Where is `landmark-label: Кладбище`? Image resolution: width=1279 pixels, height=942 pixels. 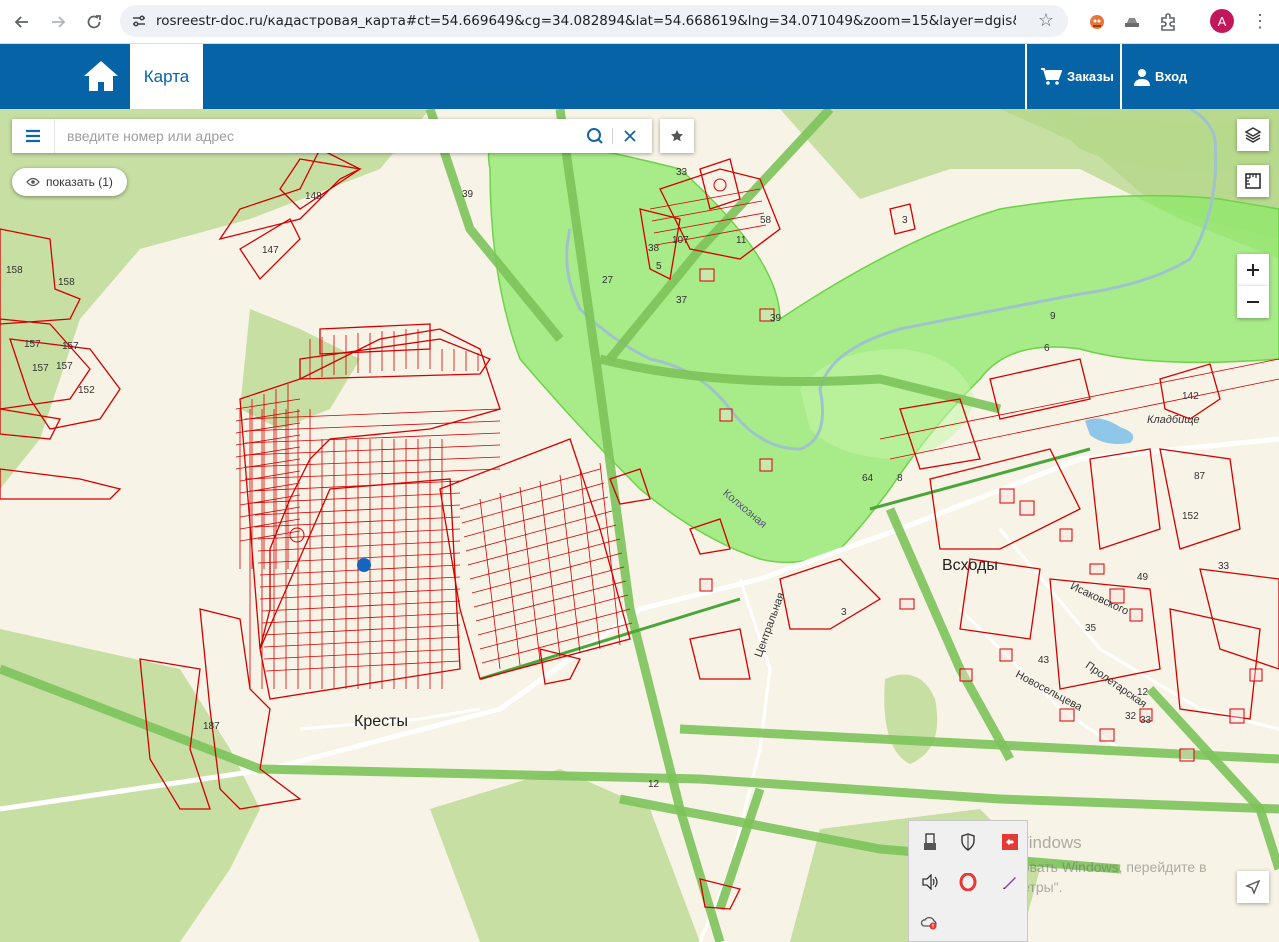 landmark-label: Кладбище is located at coordinates (1173, 420).